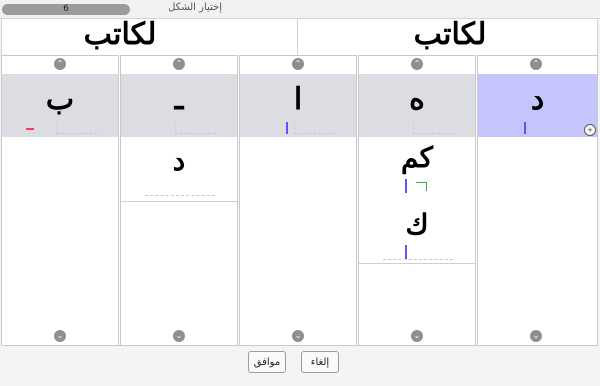 This screenshot has width=600, height=386. What do you see at coordinates (195, 7) in the screenshot?
I see `window-title: إختيار الشكل` at bounding box center [195, 7].